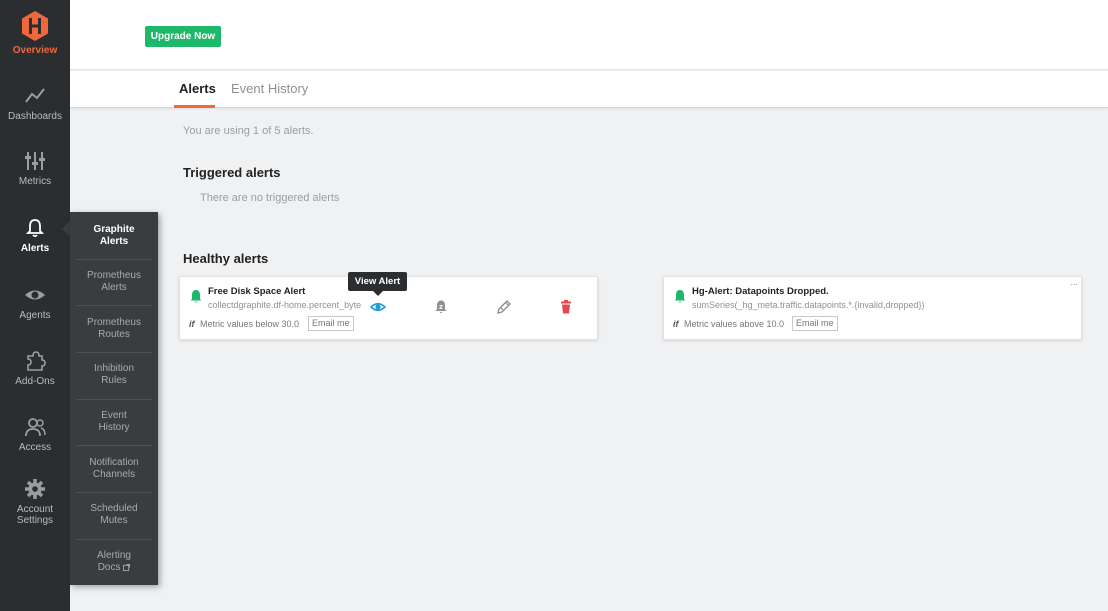 The image size is (1108, 611). What do you see at coordinates (35, 502) in the screenshot?
I see `nav-account-settings: Account Settings` at bounding box center [35, 502].